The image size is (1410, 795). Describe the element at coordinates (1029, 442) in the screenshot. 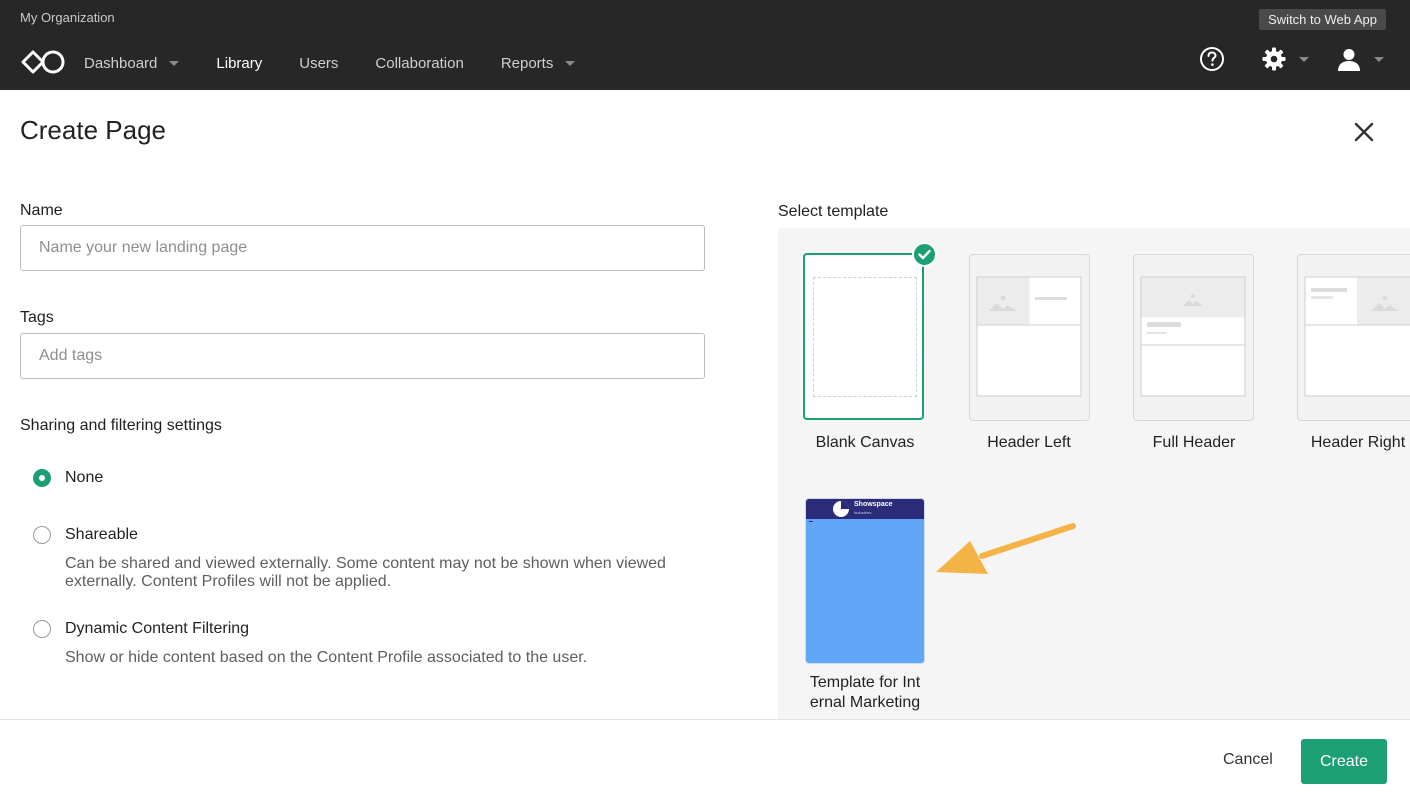

I see `template-name-header-left: Header Left` at that location.